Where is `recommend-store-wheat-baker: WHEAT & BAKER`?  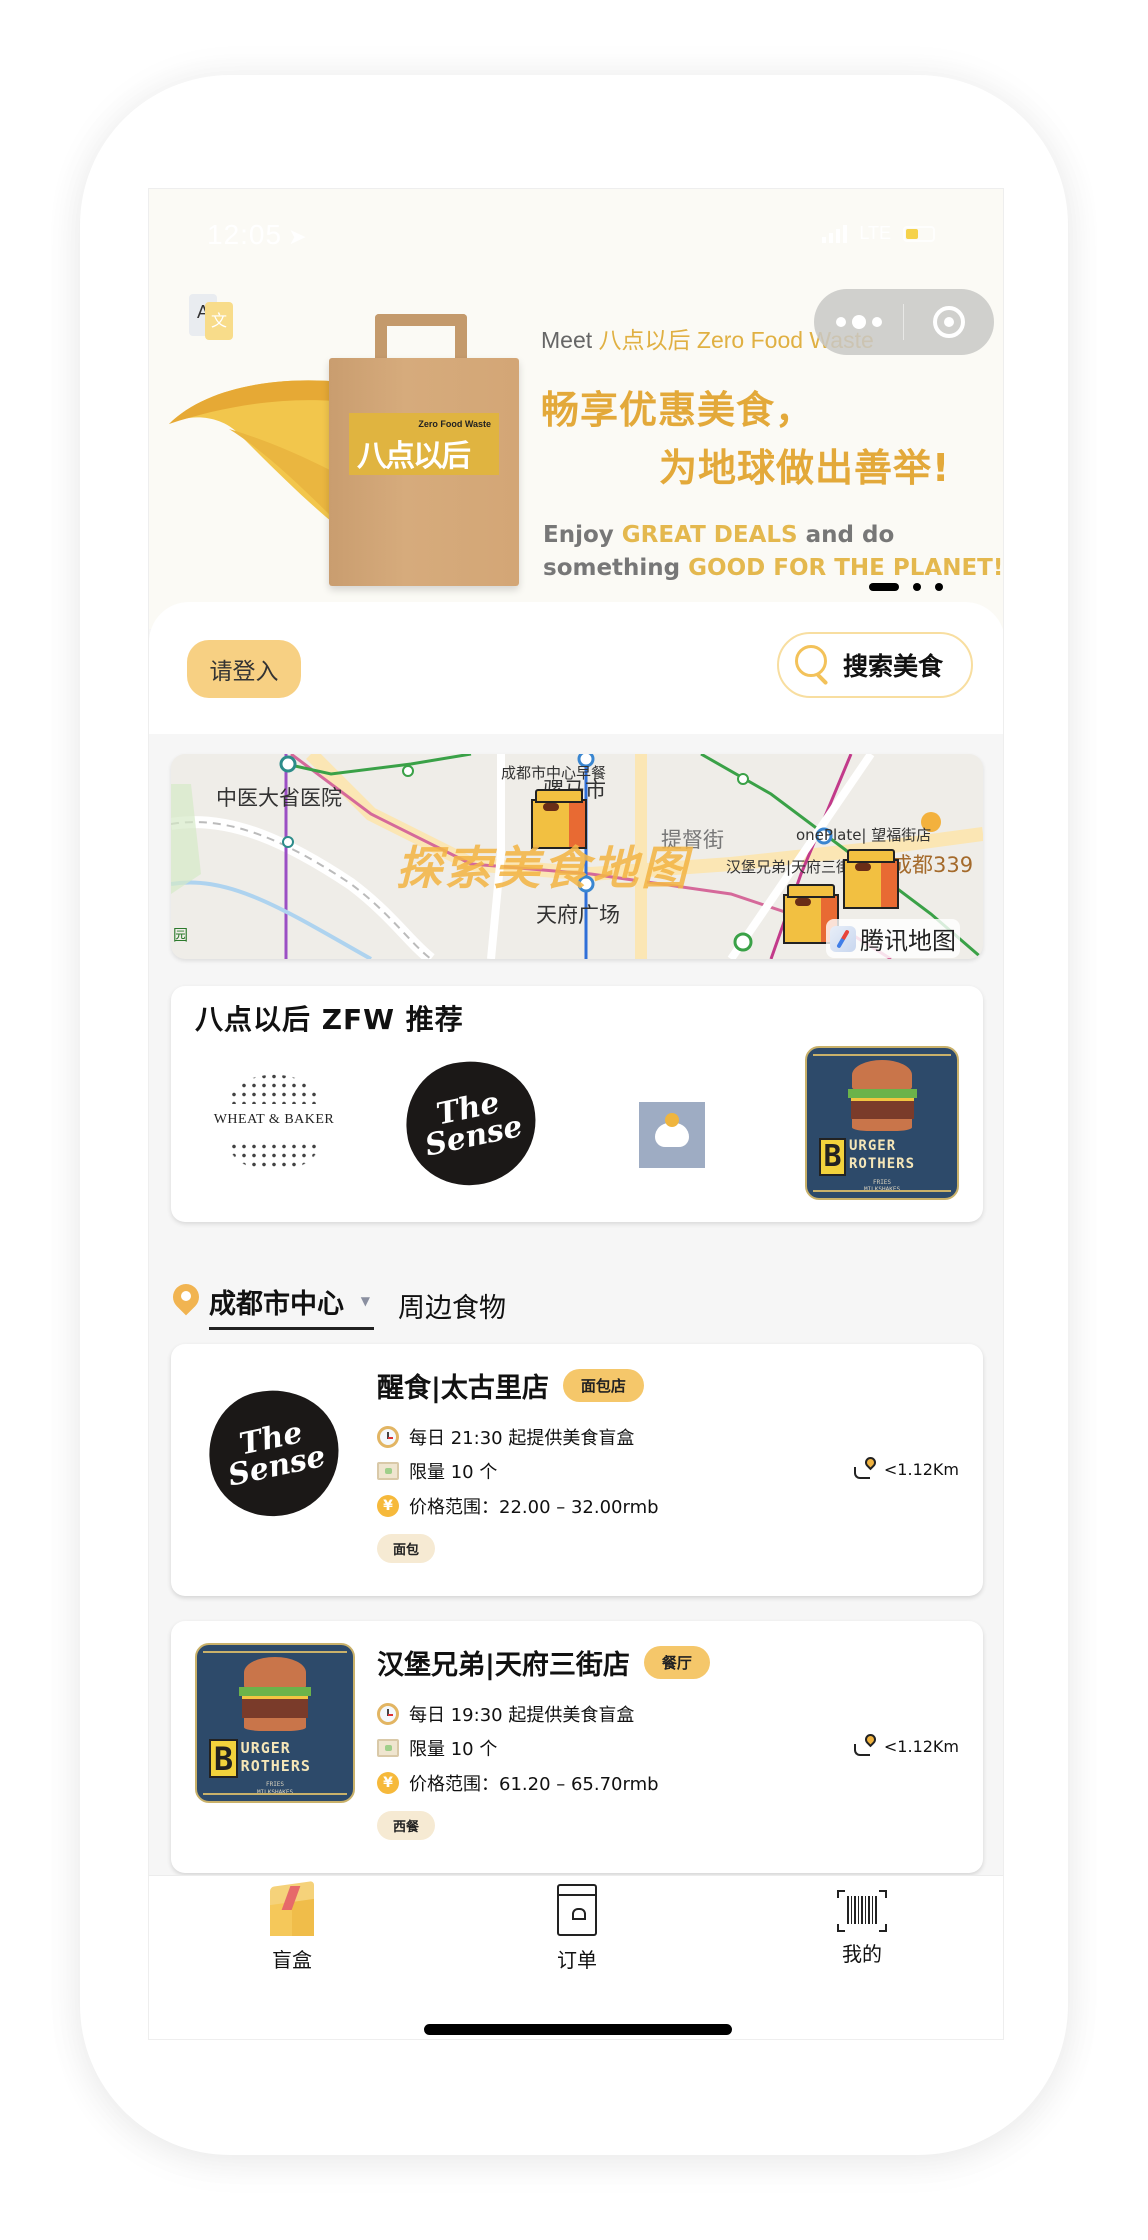
recommend-store-wheat-baker: WHEAT & BAKER is located at coordinates (274, 1121).